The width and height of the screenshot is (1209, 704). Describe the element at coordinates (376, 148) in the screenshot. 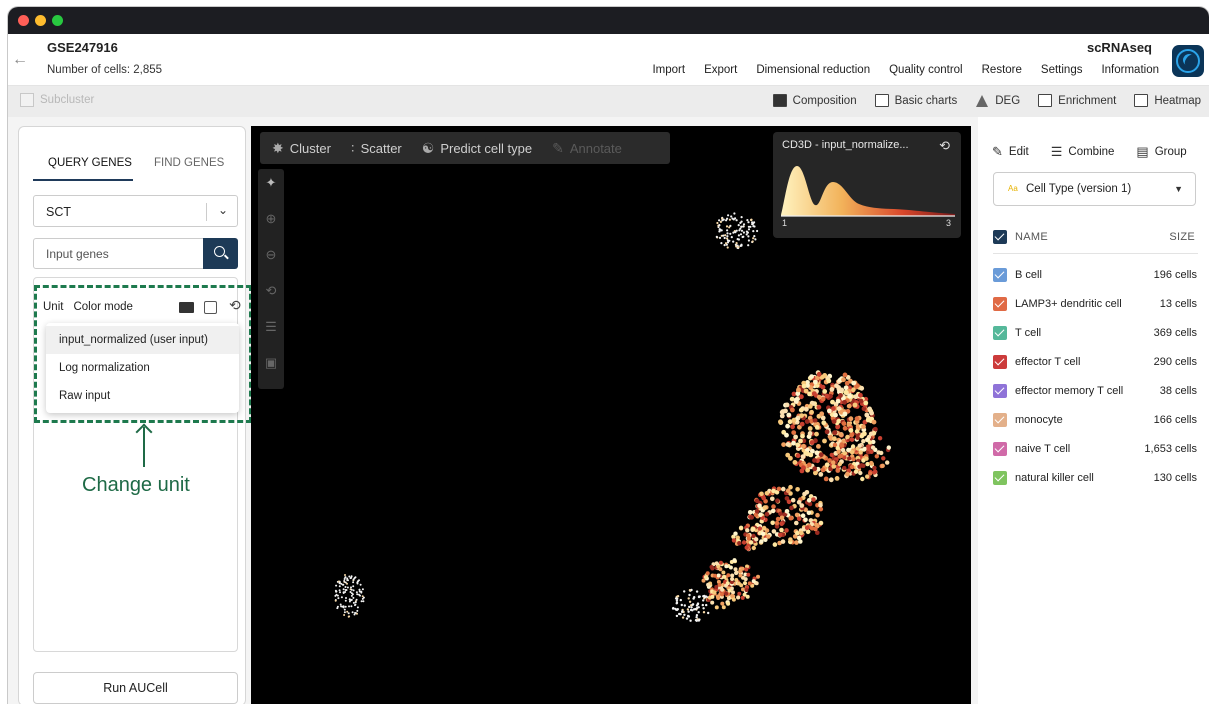

I see `scatter-button: ∶ Scatter` at that location.